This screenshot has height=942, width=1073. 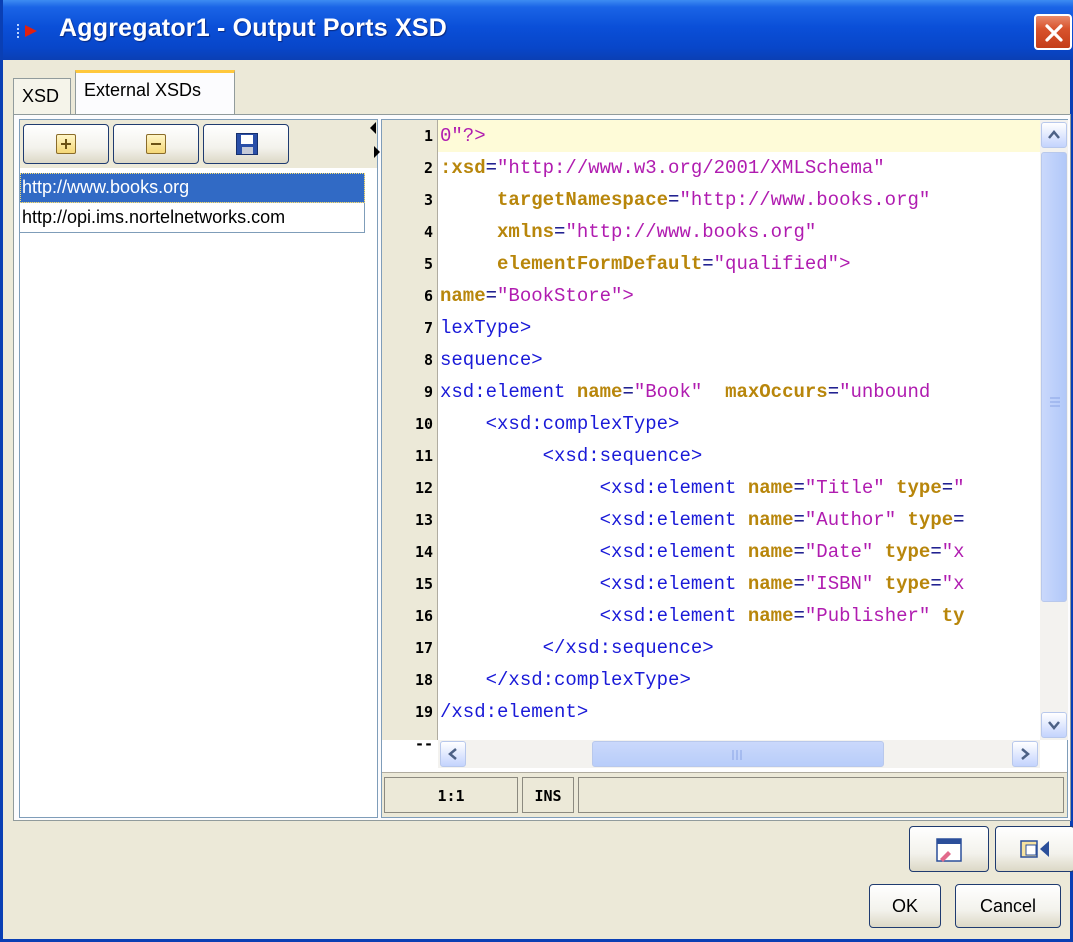 I want to click on code-line: xmlns="http://www.books.org", so click(x=628, y=232).